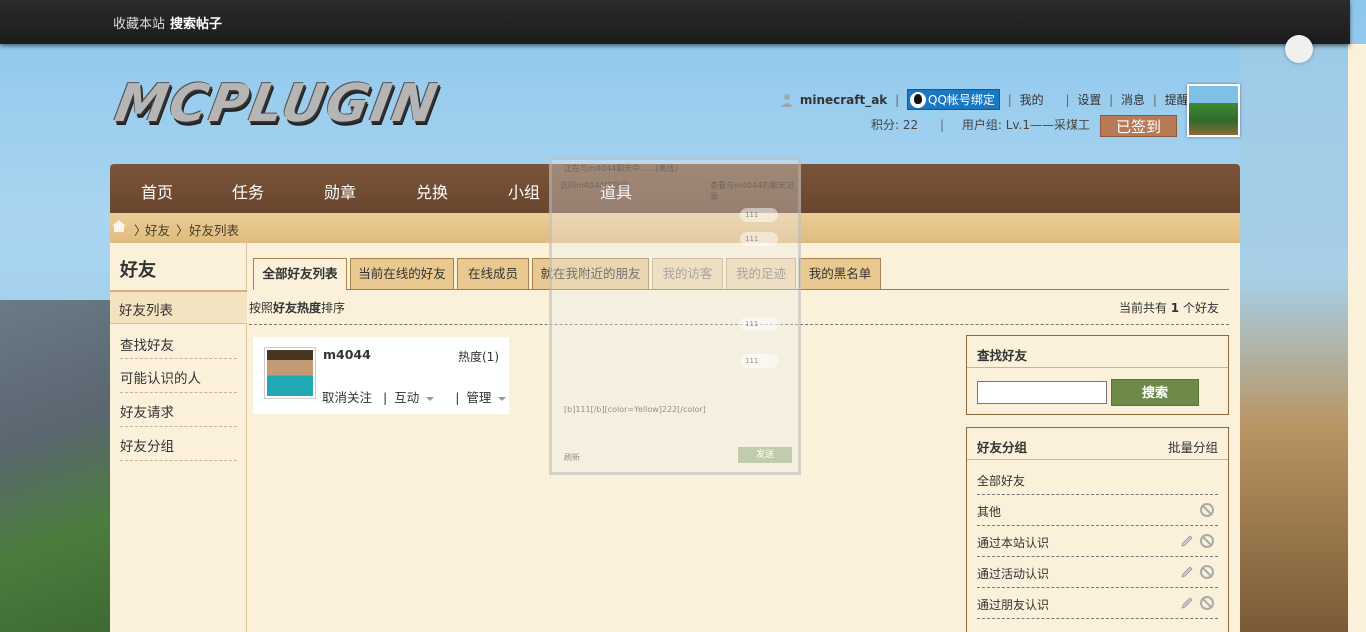  I want to click on qq-icon, so click(918, 99).